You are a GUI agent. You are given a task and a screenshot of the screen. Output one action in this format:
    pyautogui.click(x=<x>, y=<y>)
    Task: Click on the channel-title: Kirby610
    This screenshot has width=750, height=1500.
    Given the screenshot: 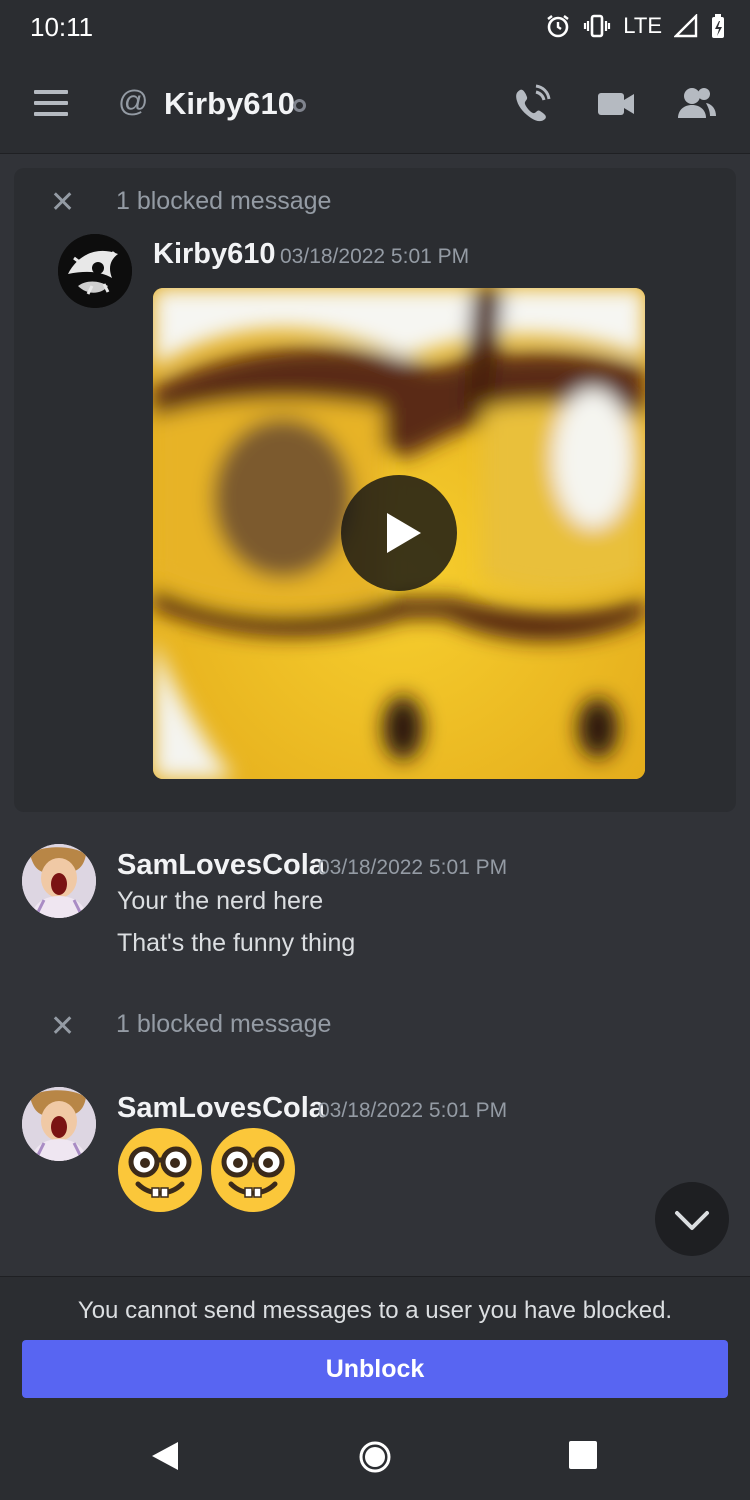 What is the action you would take?
    pyautogui.click(x=229, y=103)
    